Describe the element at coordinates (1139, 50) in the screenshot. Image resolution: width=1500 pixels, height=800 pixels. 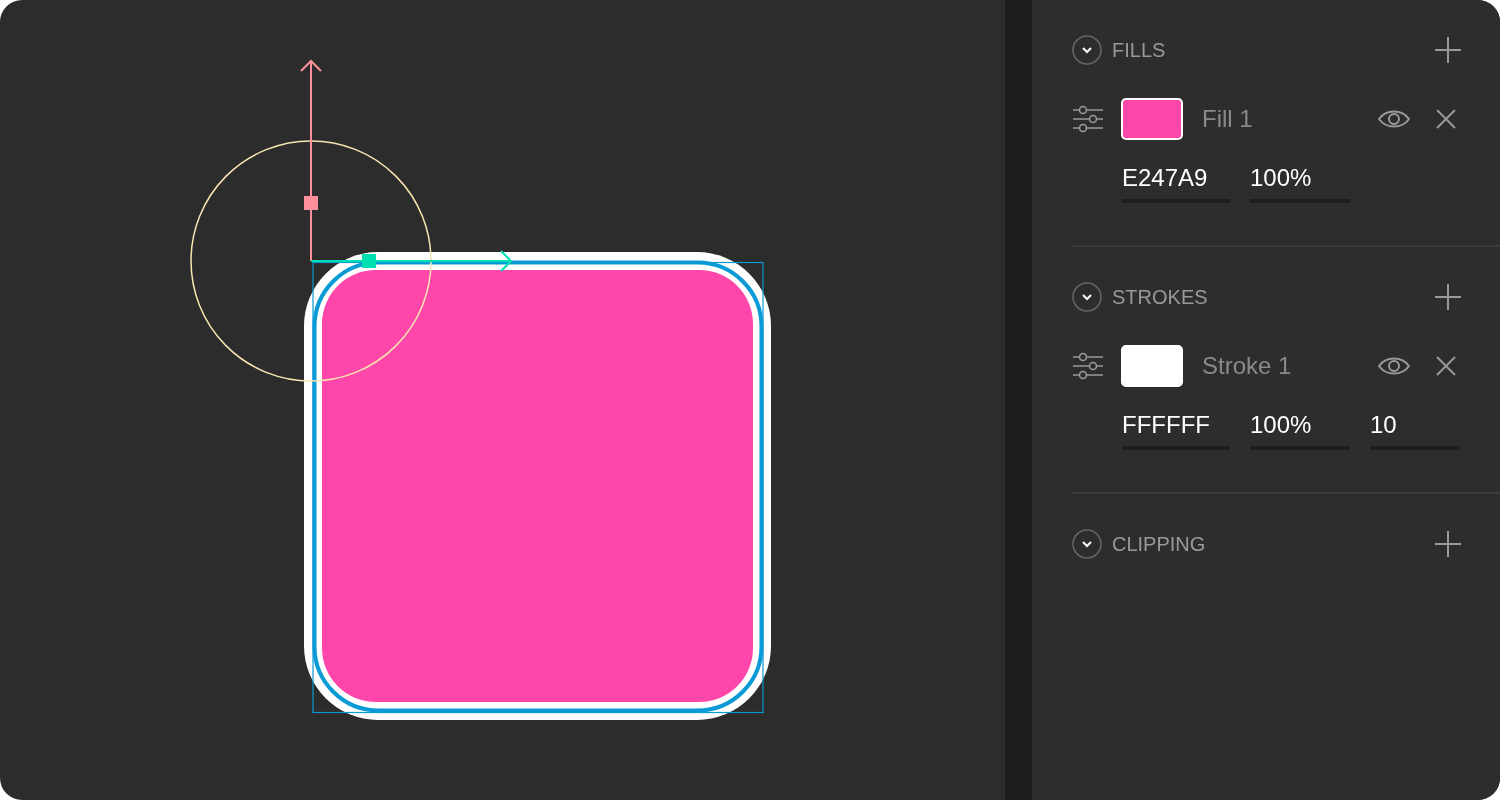
I see `section-title: FILLS` at that location.